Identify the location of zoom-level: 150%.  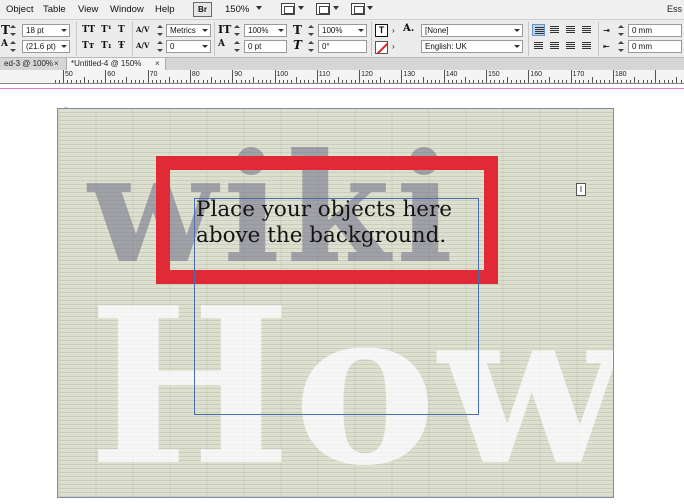
(237, 9).